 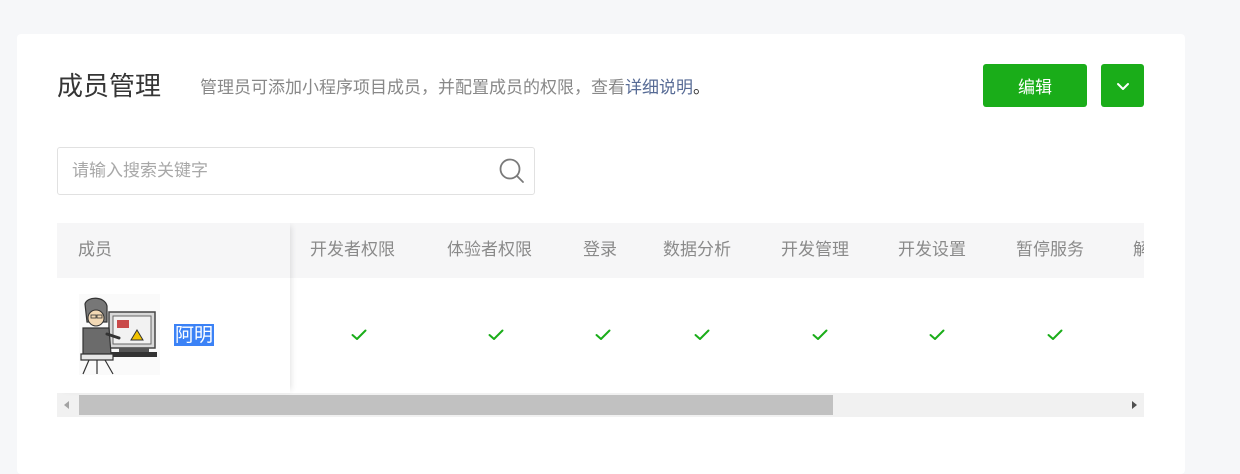 What do you see at coordinates (456, 405) in the screenshot?
I see `scrollbar-thumb` at bounding box center [456, 405].